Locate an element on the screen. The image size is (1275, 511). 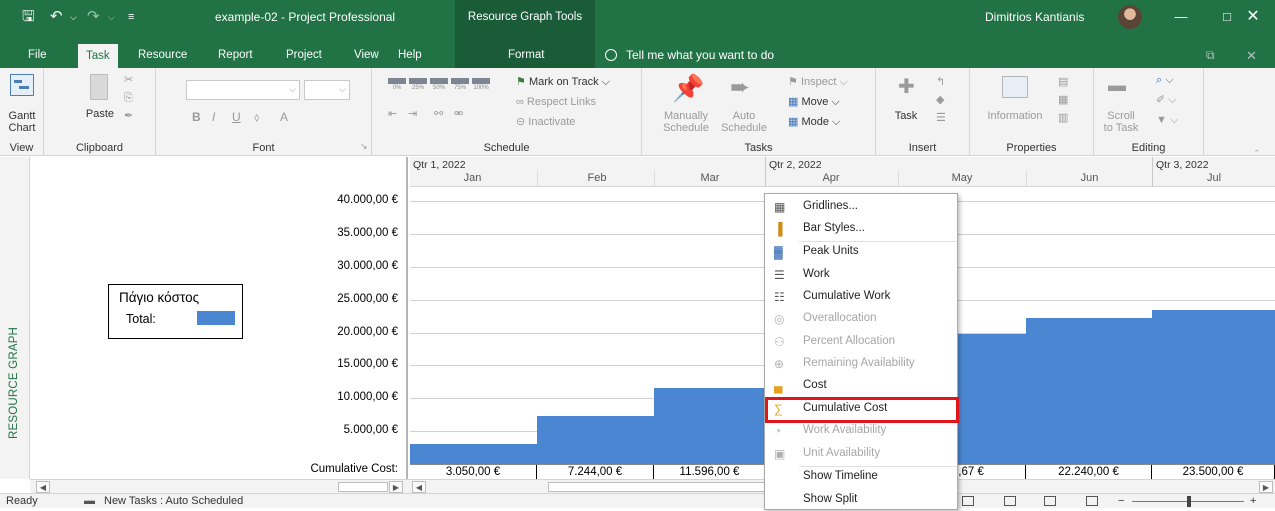
manually-schedule-button: Manually Schedule is located at coordinates (686, 122).